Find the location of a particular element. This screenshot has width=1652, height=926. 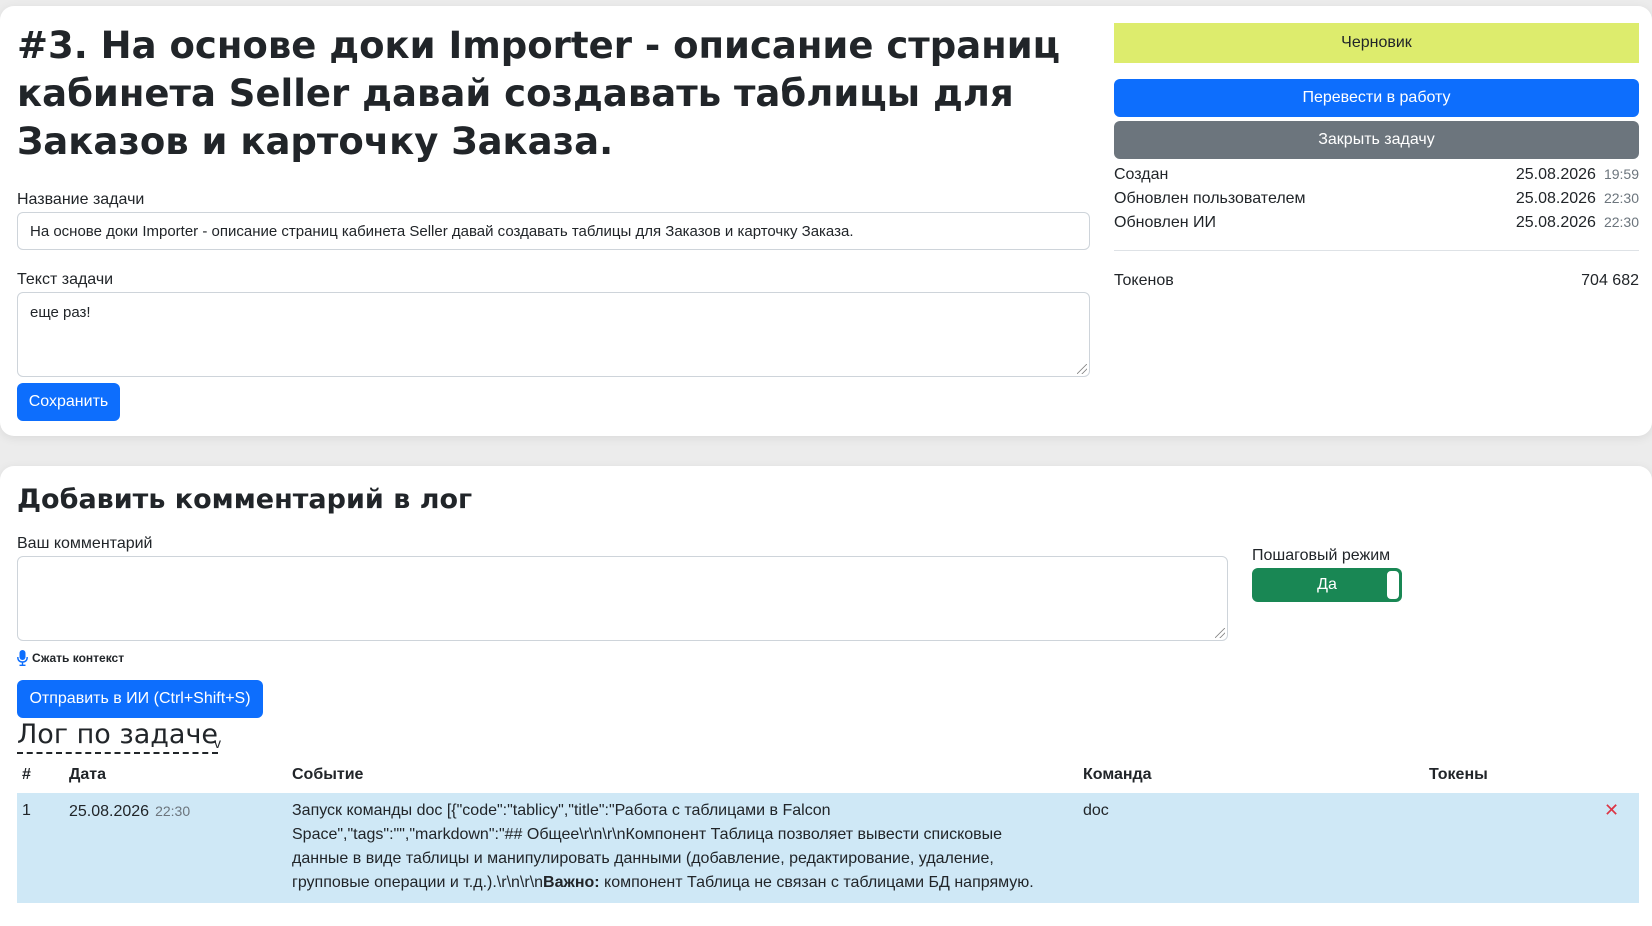

meta-value: 25.08.2026 19:59 is located at coordinates (1577, 175).